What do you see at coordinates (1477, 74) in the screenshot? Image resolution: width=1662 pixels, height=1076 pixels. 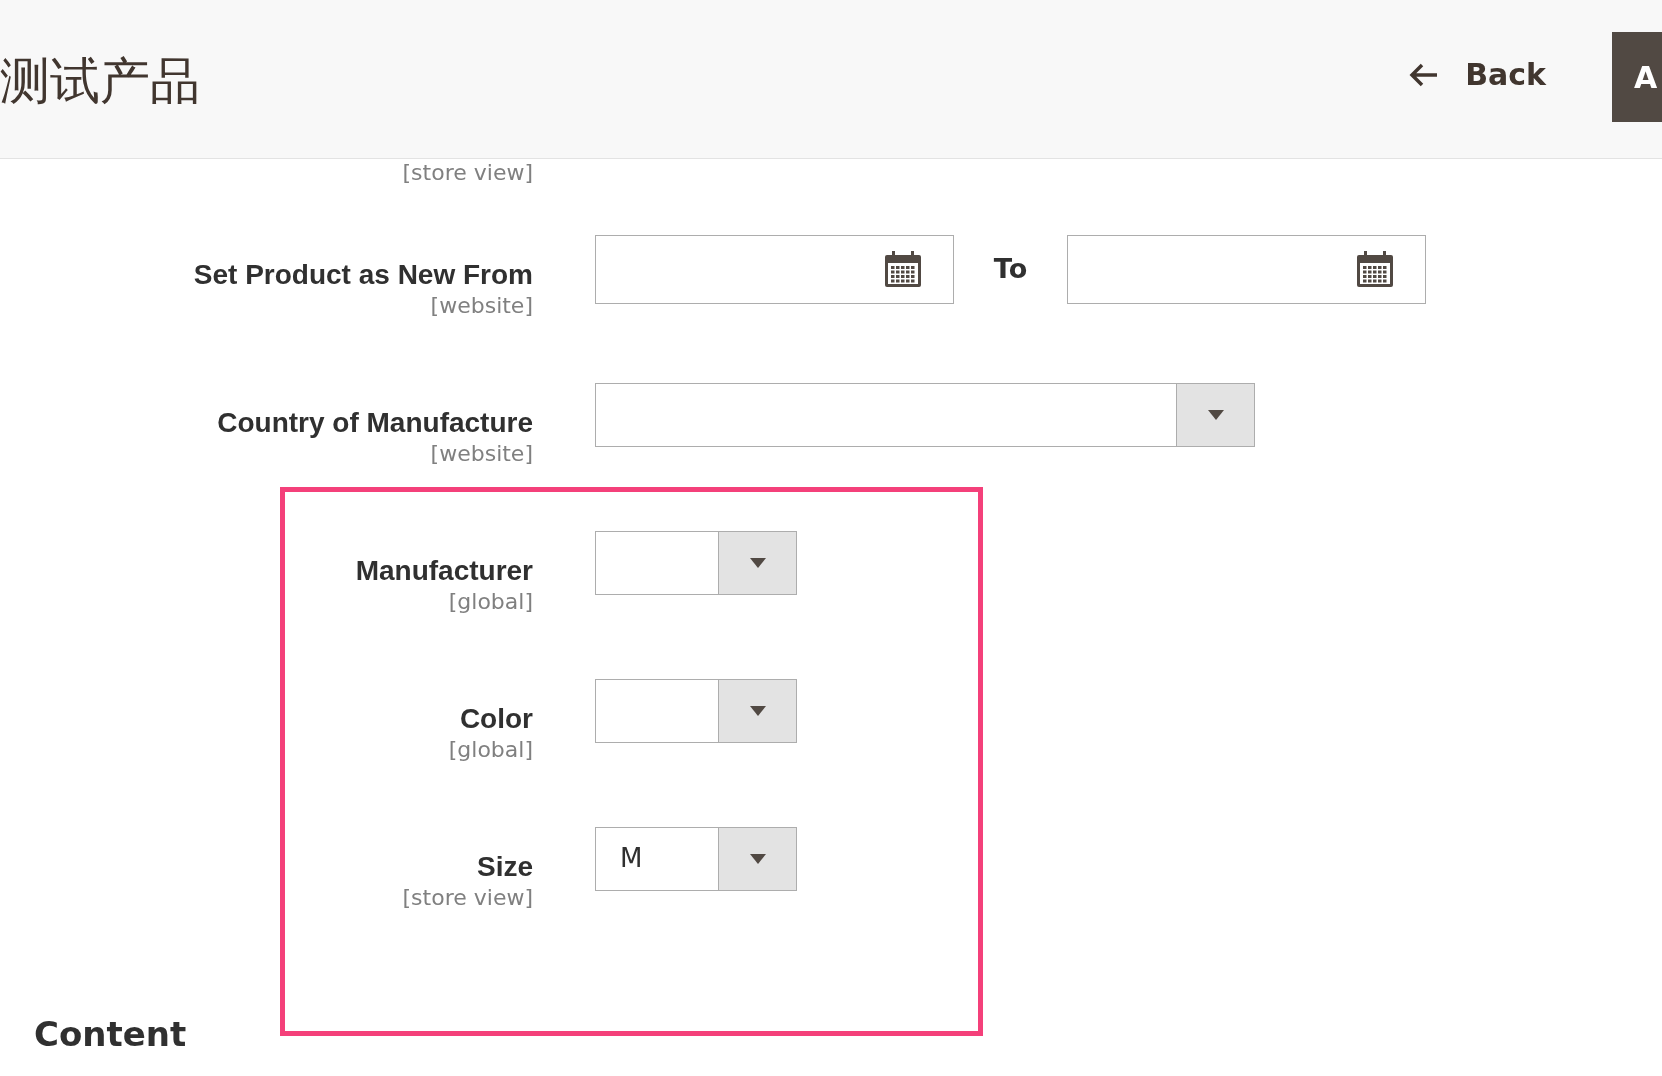 I see `back-button: Back` at bounding box center [1477, 74].